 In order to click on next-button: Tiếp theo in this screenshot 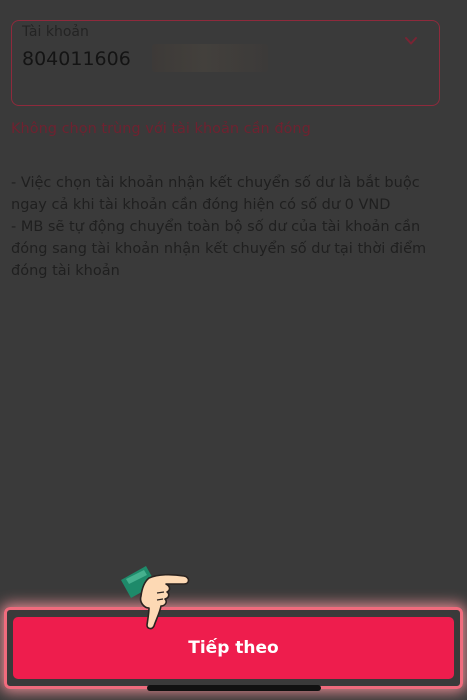, I will do `click(233, 648)`.